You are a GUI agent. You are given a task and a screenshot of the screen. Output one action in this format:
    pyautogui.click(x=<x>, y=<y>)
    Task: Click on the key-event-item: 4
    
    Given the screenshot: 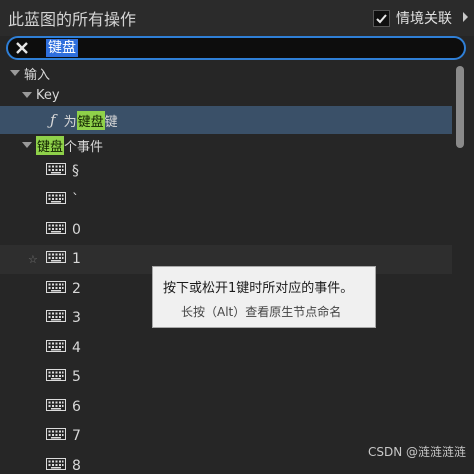 What is the action you would take?
    pyautogui.click(x=226, y=347)
    